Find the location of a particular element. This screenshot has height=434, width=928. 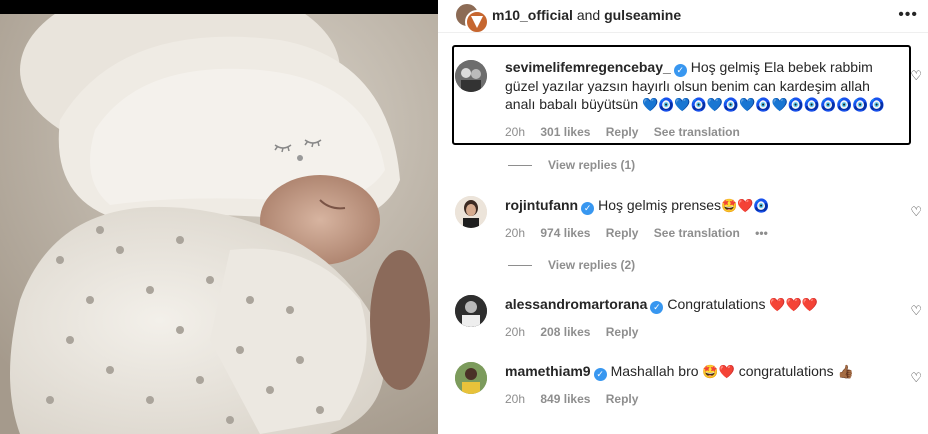

comment-username: alessandromartorana is located at coordinates (576, 304).